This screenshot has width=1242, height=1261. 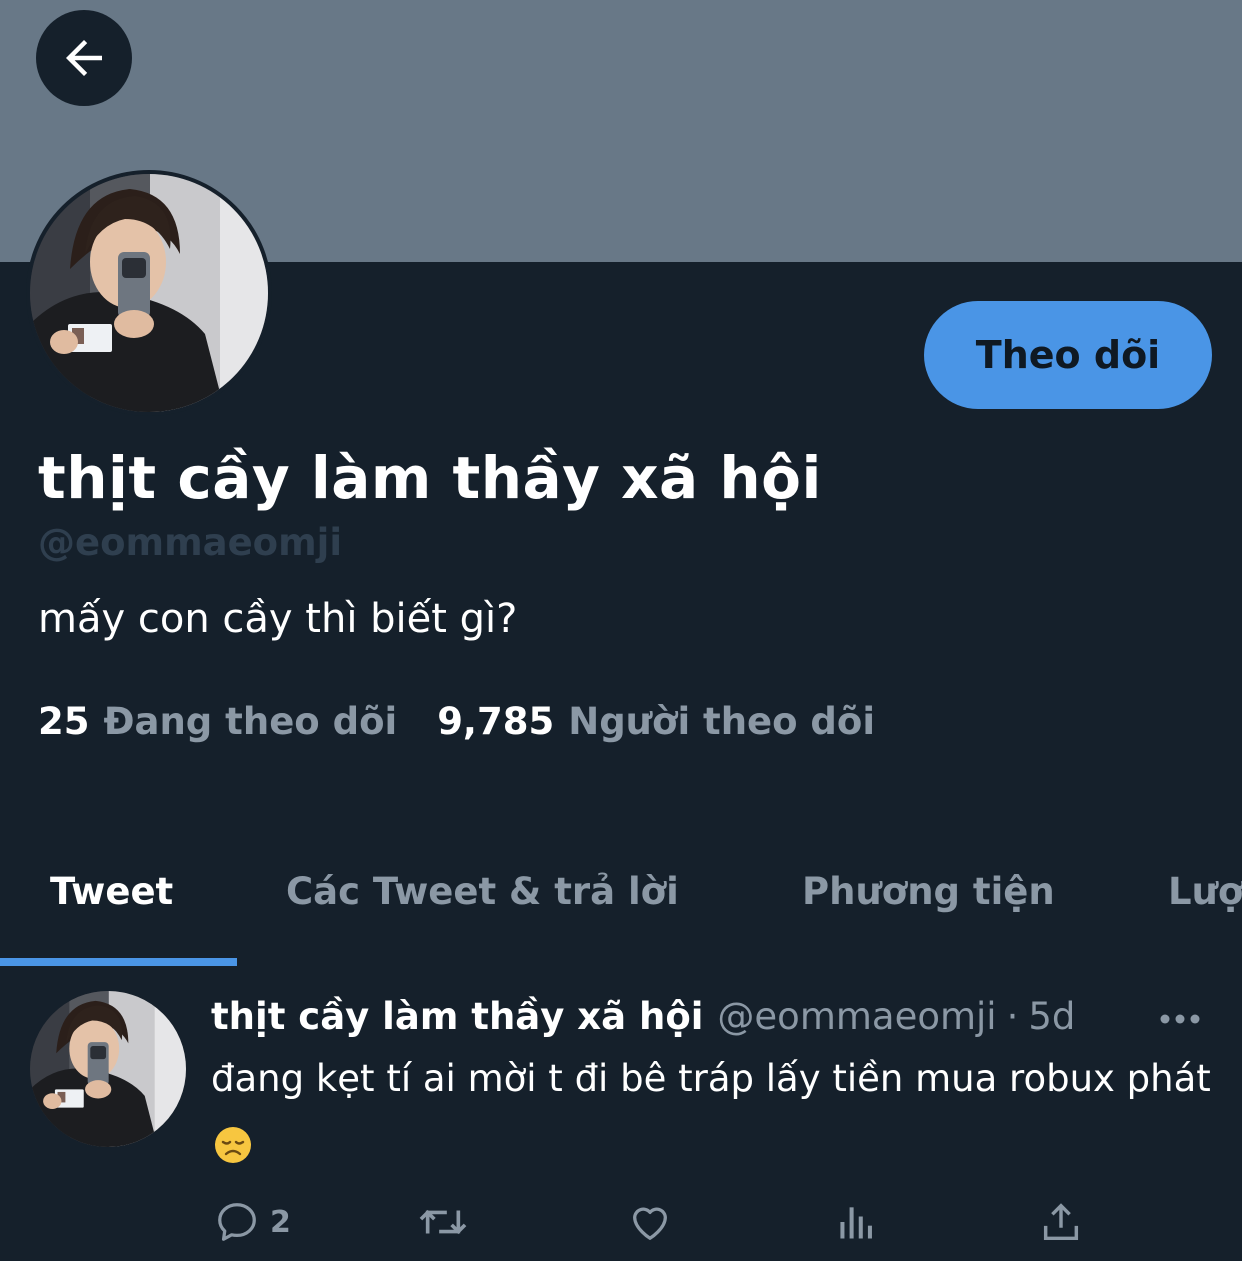 I want to click on share-button, so click(x=1061, y=1222).